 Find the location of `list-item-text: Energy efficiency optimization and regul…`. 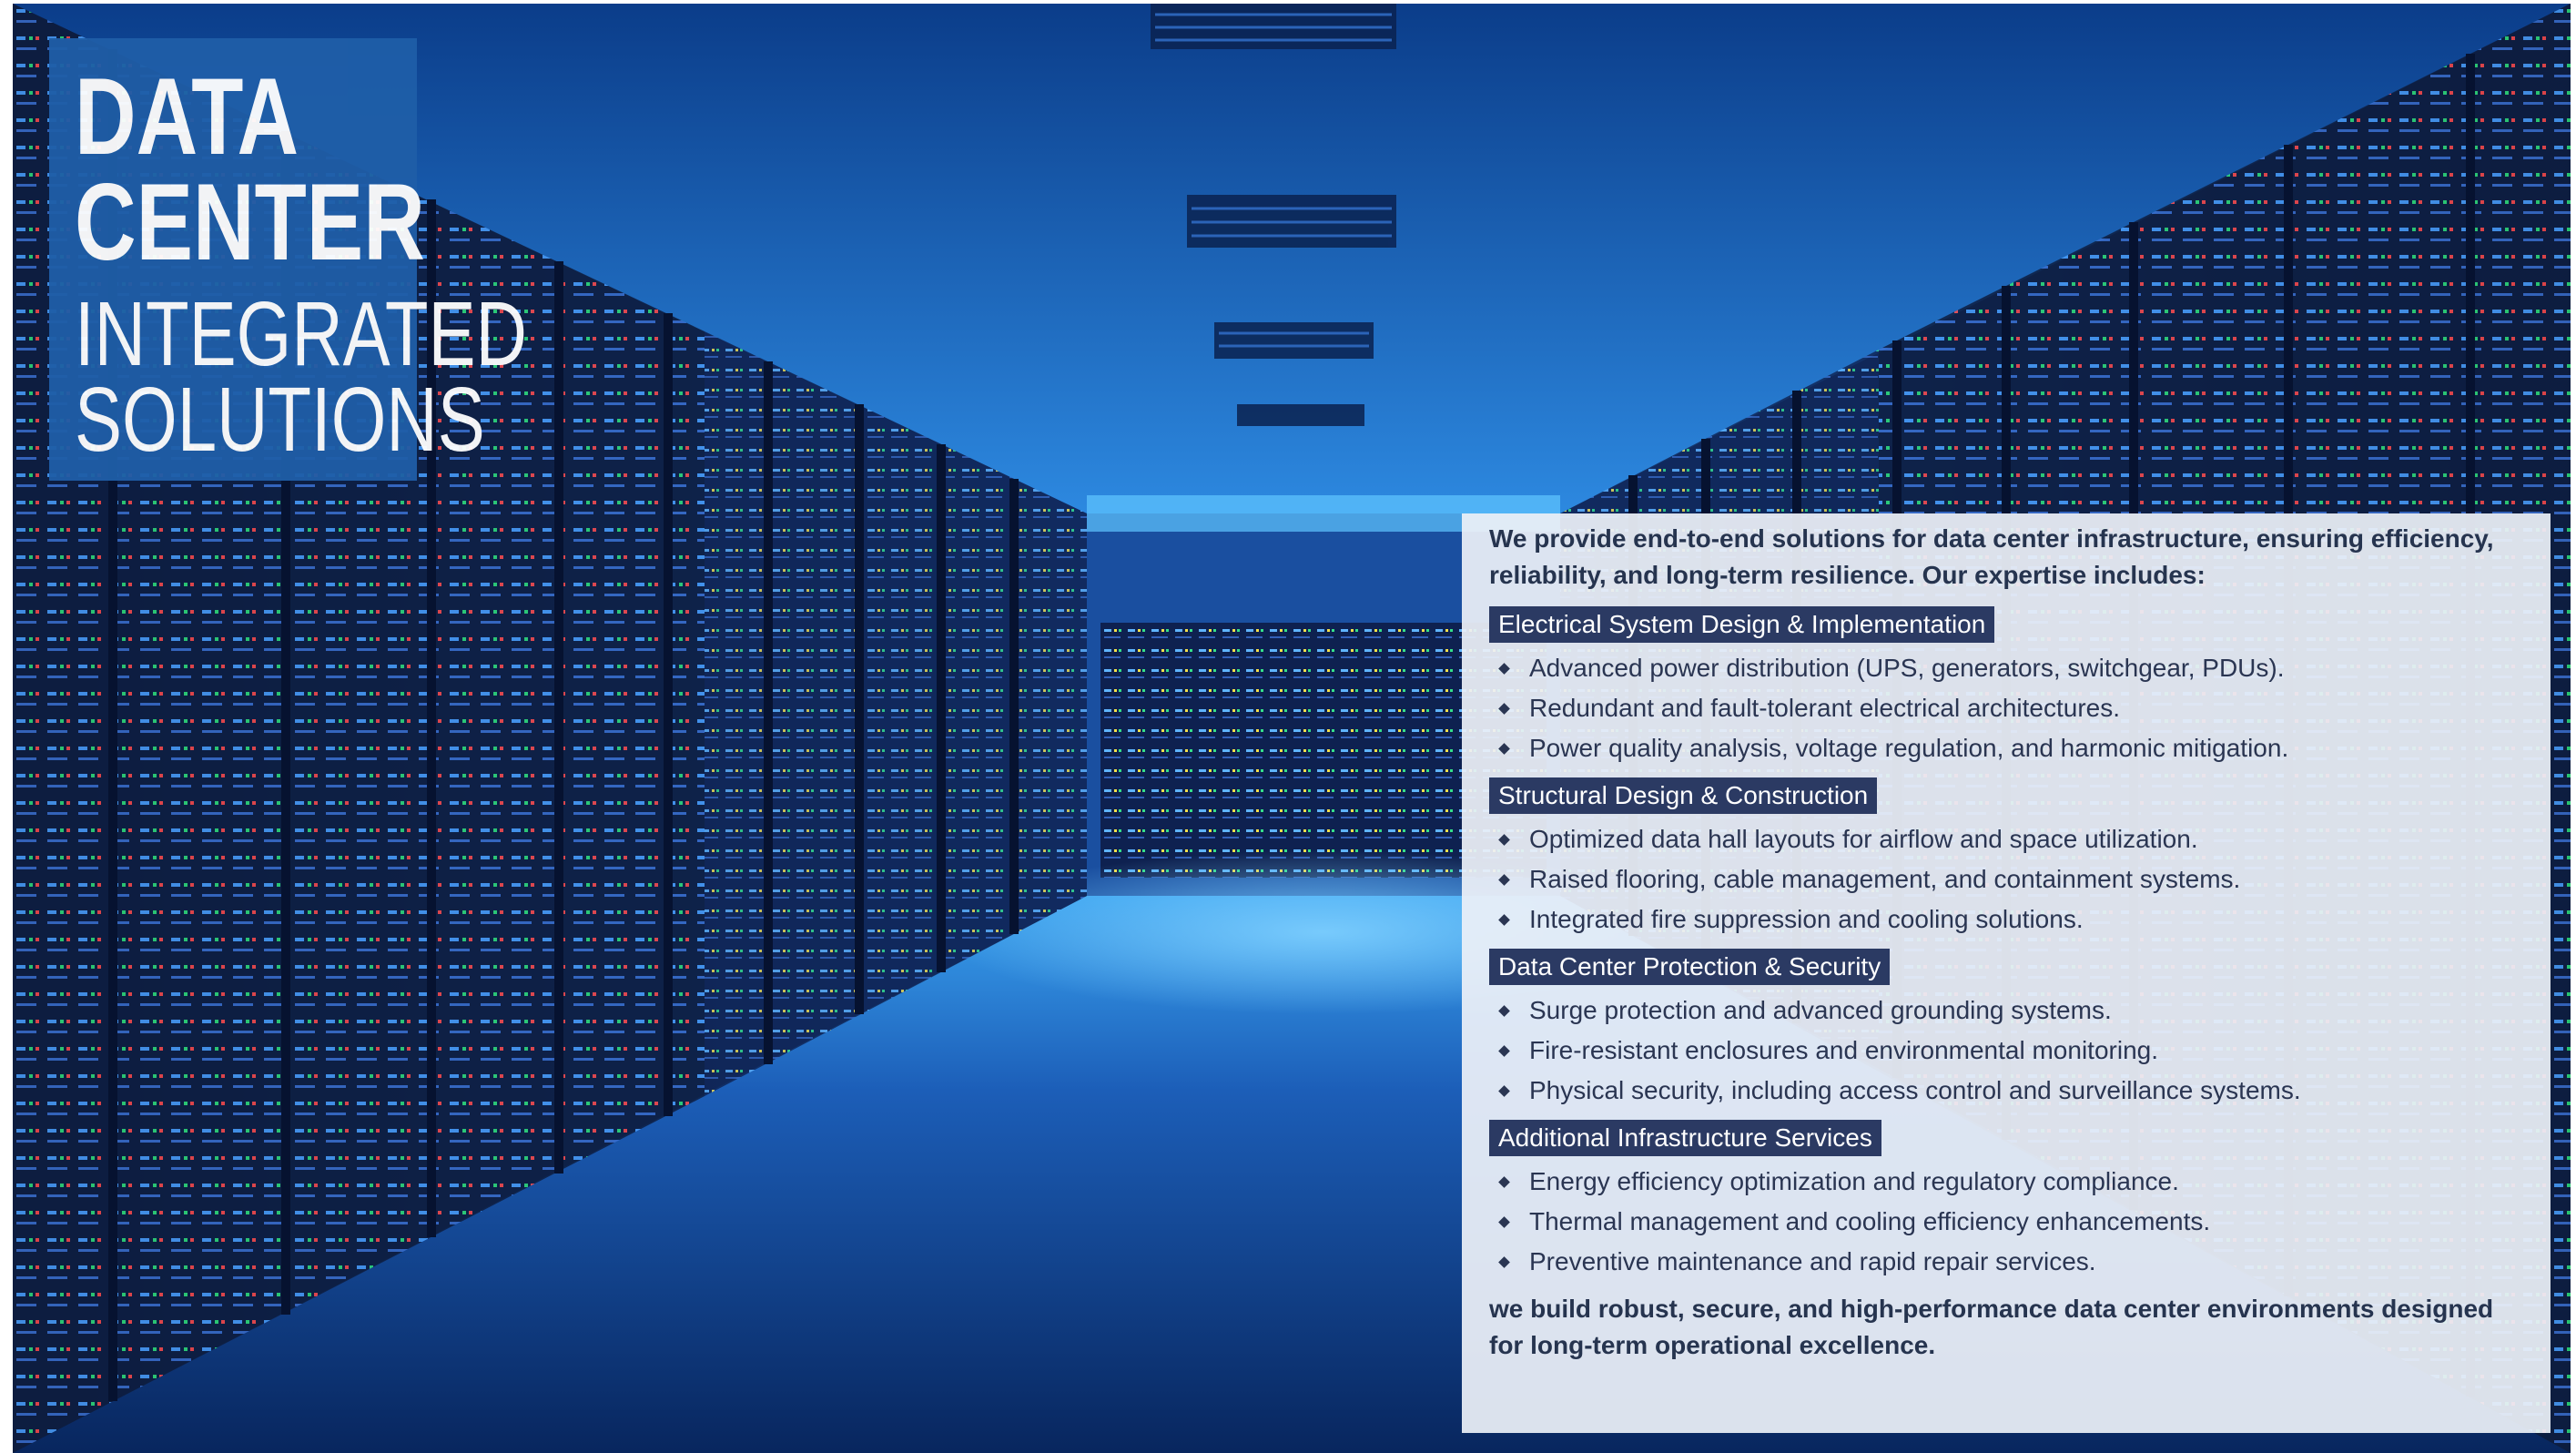

list-item-text: Energy efficiency optimization and regul… is located at coordinates (1854, 1181).